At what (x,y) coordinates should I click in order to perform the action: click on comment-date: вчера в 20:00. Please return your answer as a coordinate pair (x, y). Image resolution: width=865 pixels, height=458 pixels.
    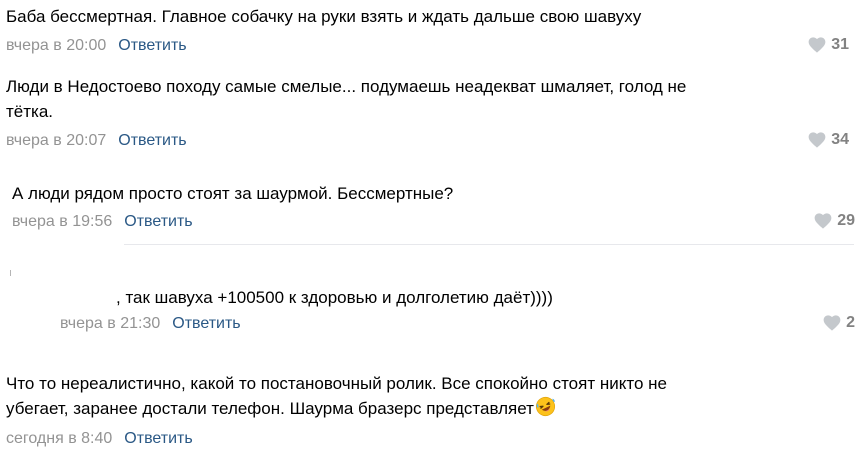
    Looking at the image, I should click on (56, 45).